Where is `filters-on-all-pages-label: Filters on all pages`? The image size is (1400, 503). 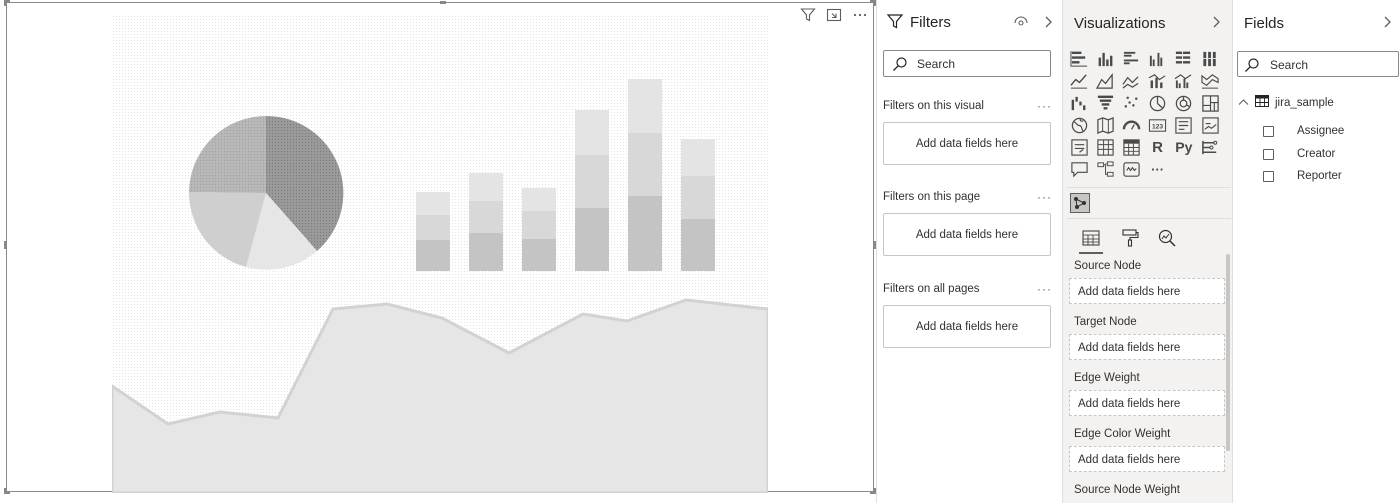 filters-on-all-pages-label: Filters on all pages is located at coordinates (931, 289).